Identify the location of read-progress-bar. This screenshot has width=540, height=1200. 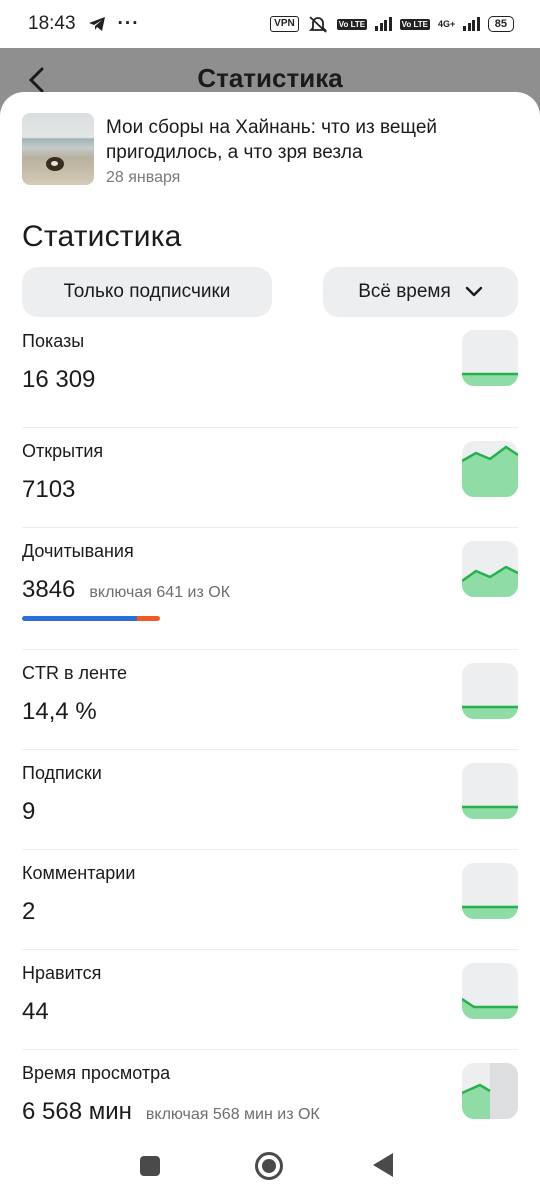
(91, 618).